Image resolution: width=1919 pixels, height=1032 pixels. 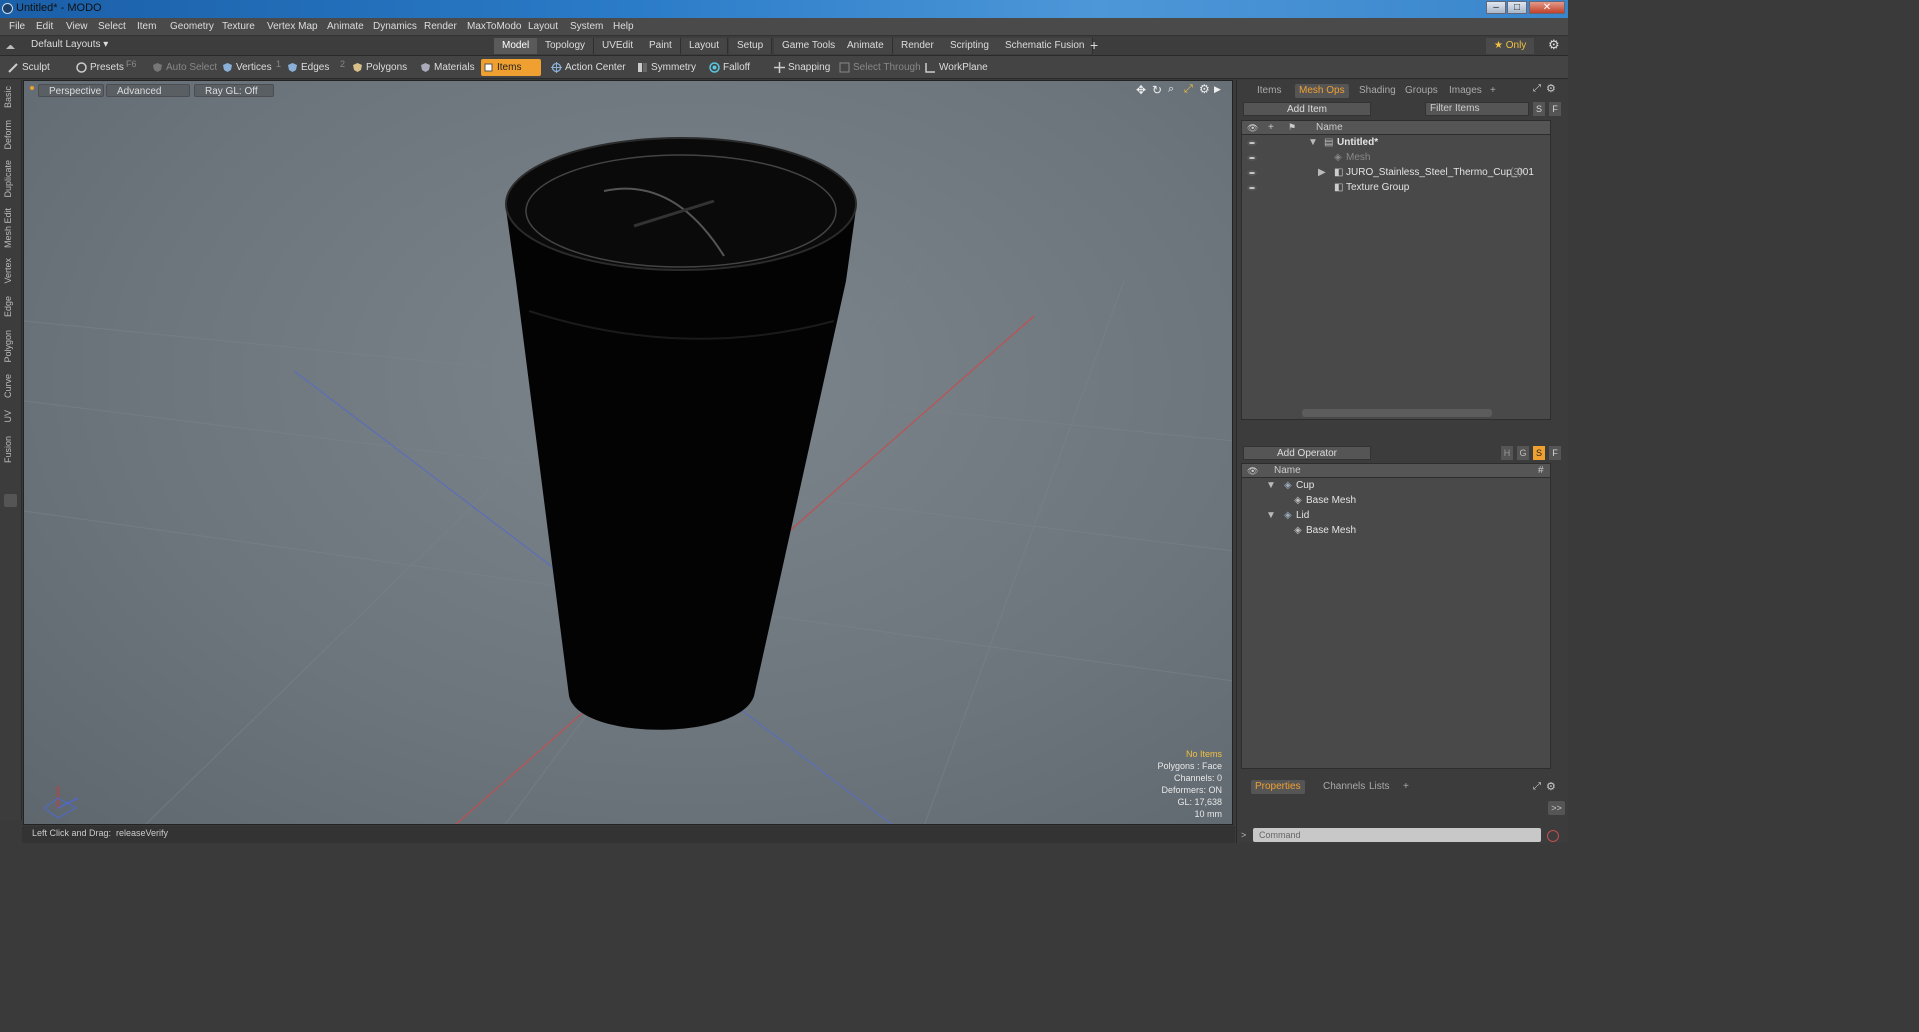 What do you see at coordinates (446, 67) in the screenshot?
I see `materials-button: Materials` at bounding box center [446, 67].